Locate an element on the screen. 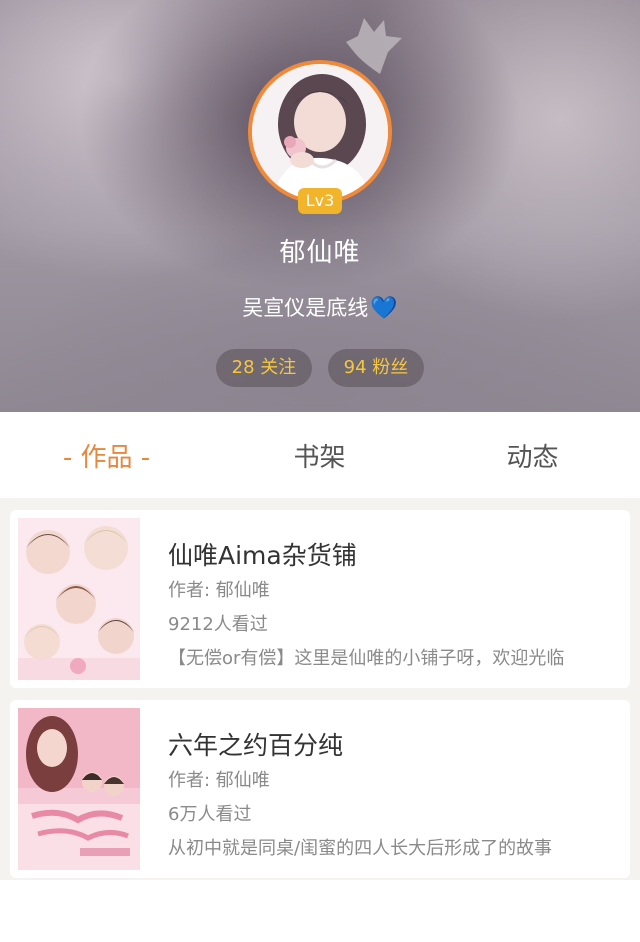 Image resolution: width=640 pixels, height=942 pixels. book-description: 【无偿or有偿】这里是仙唯的小铺子呀，欢迎光临 is located at coordinates (366, 658).